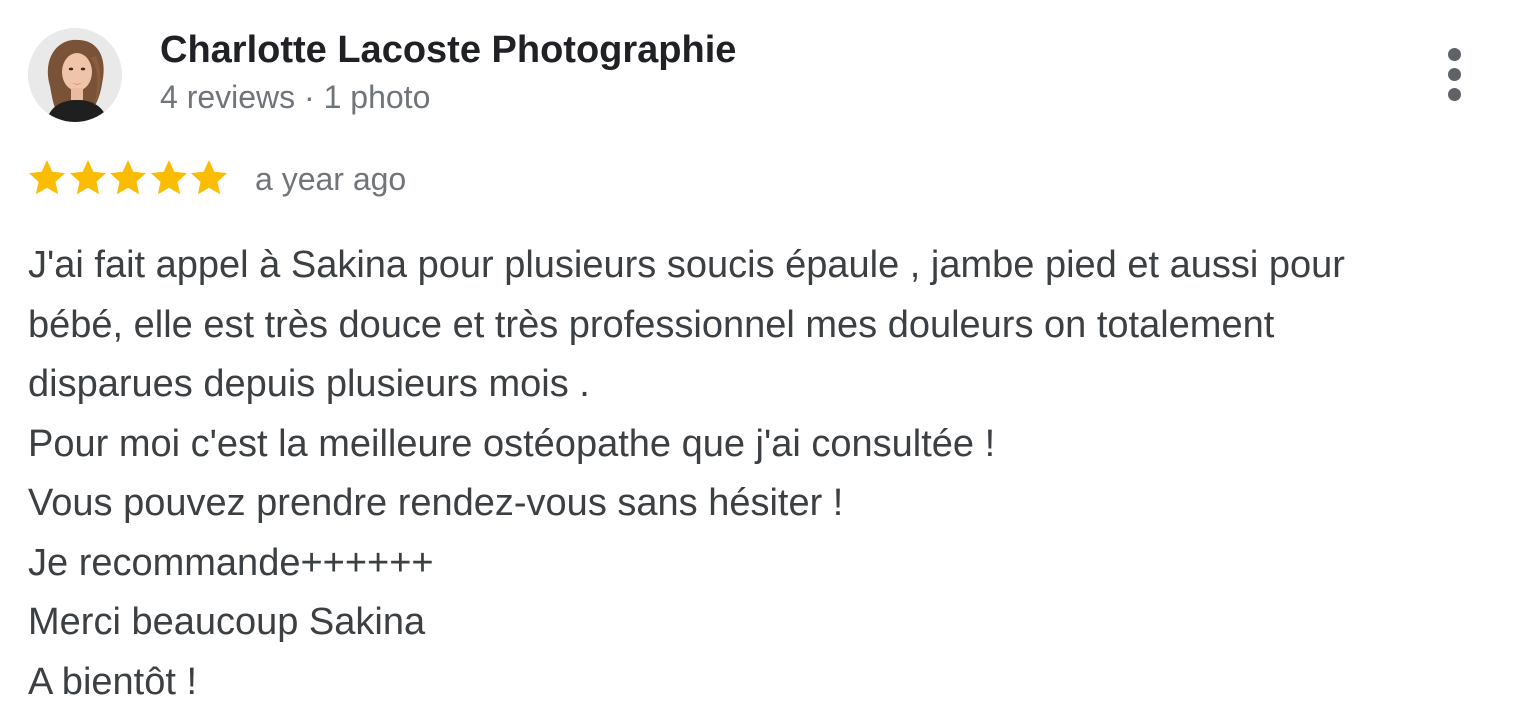  I want to click on reviewer-stats: 4 reviews · 1 photo, so click(295, 97).